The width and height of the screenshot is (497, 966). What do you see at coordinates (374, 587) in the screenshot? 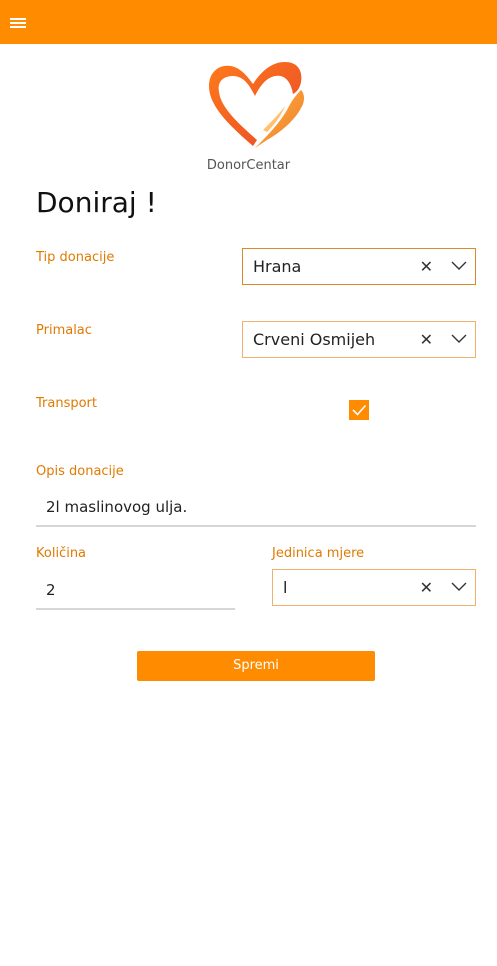
I see `jedinica-mjere-combobox: l ✕` at bounding box center [374, 587].